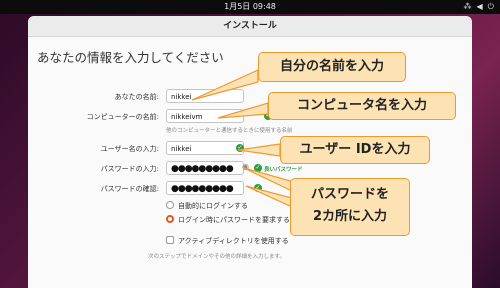  I want to click on active-directory-label: アクティブディレクトリを使用する, so click(233, 241).